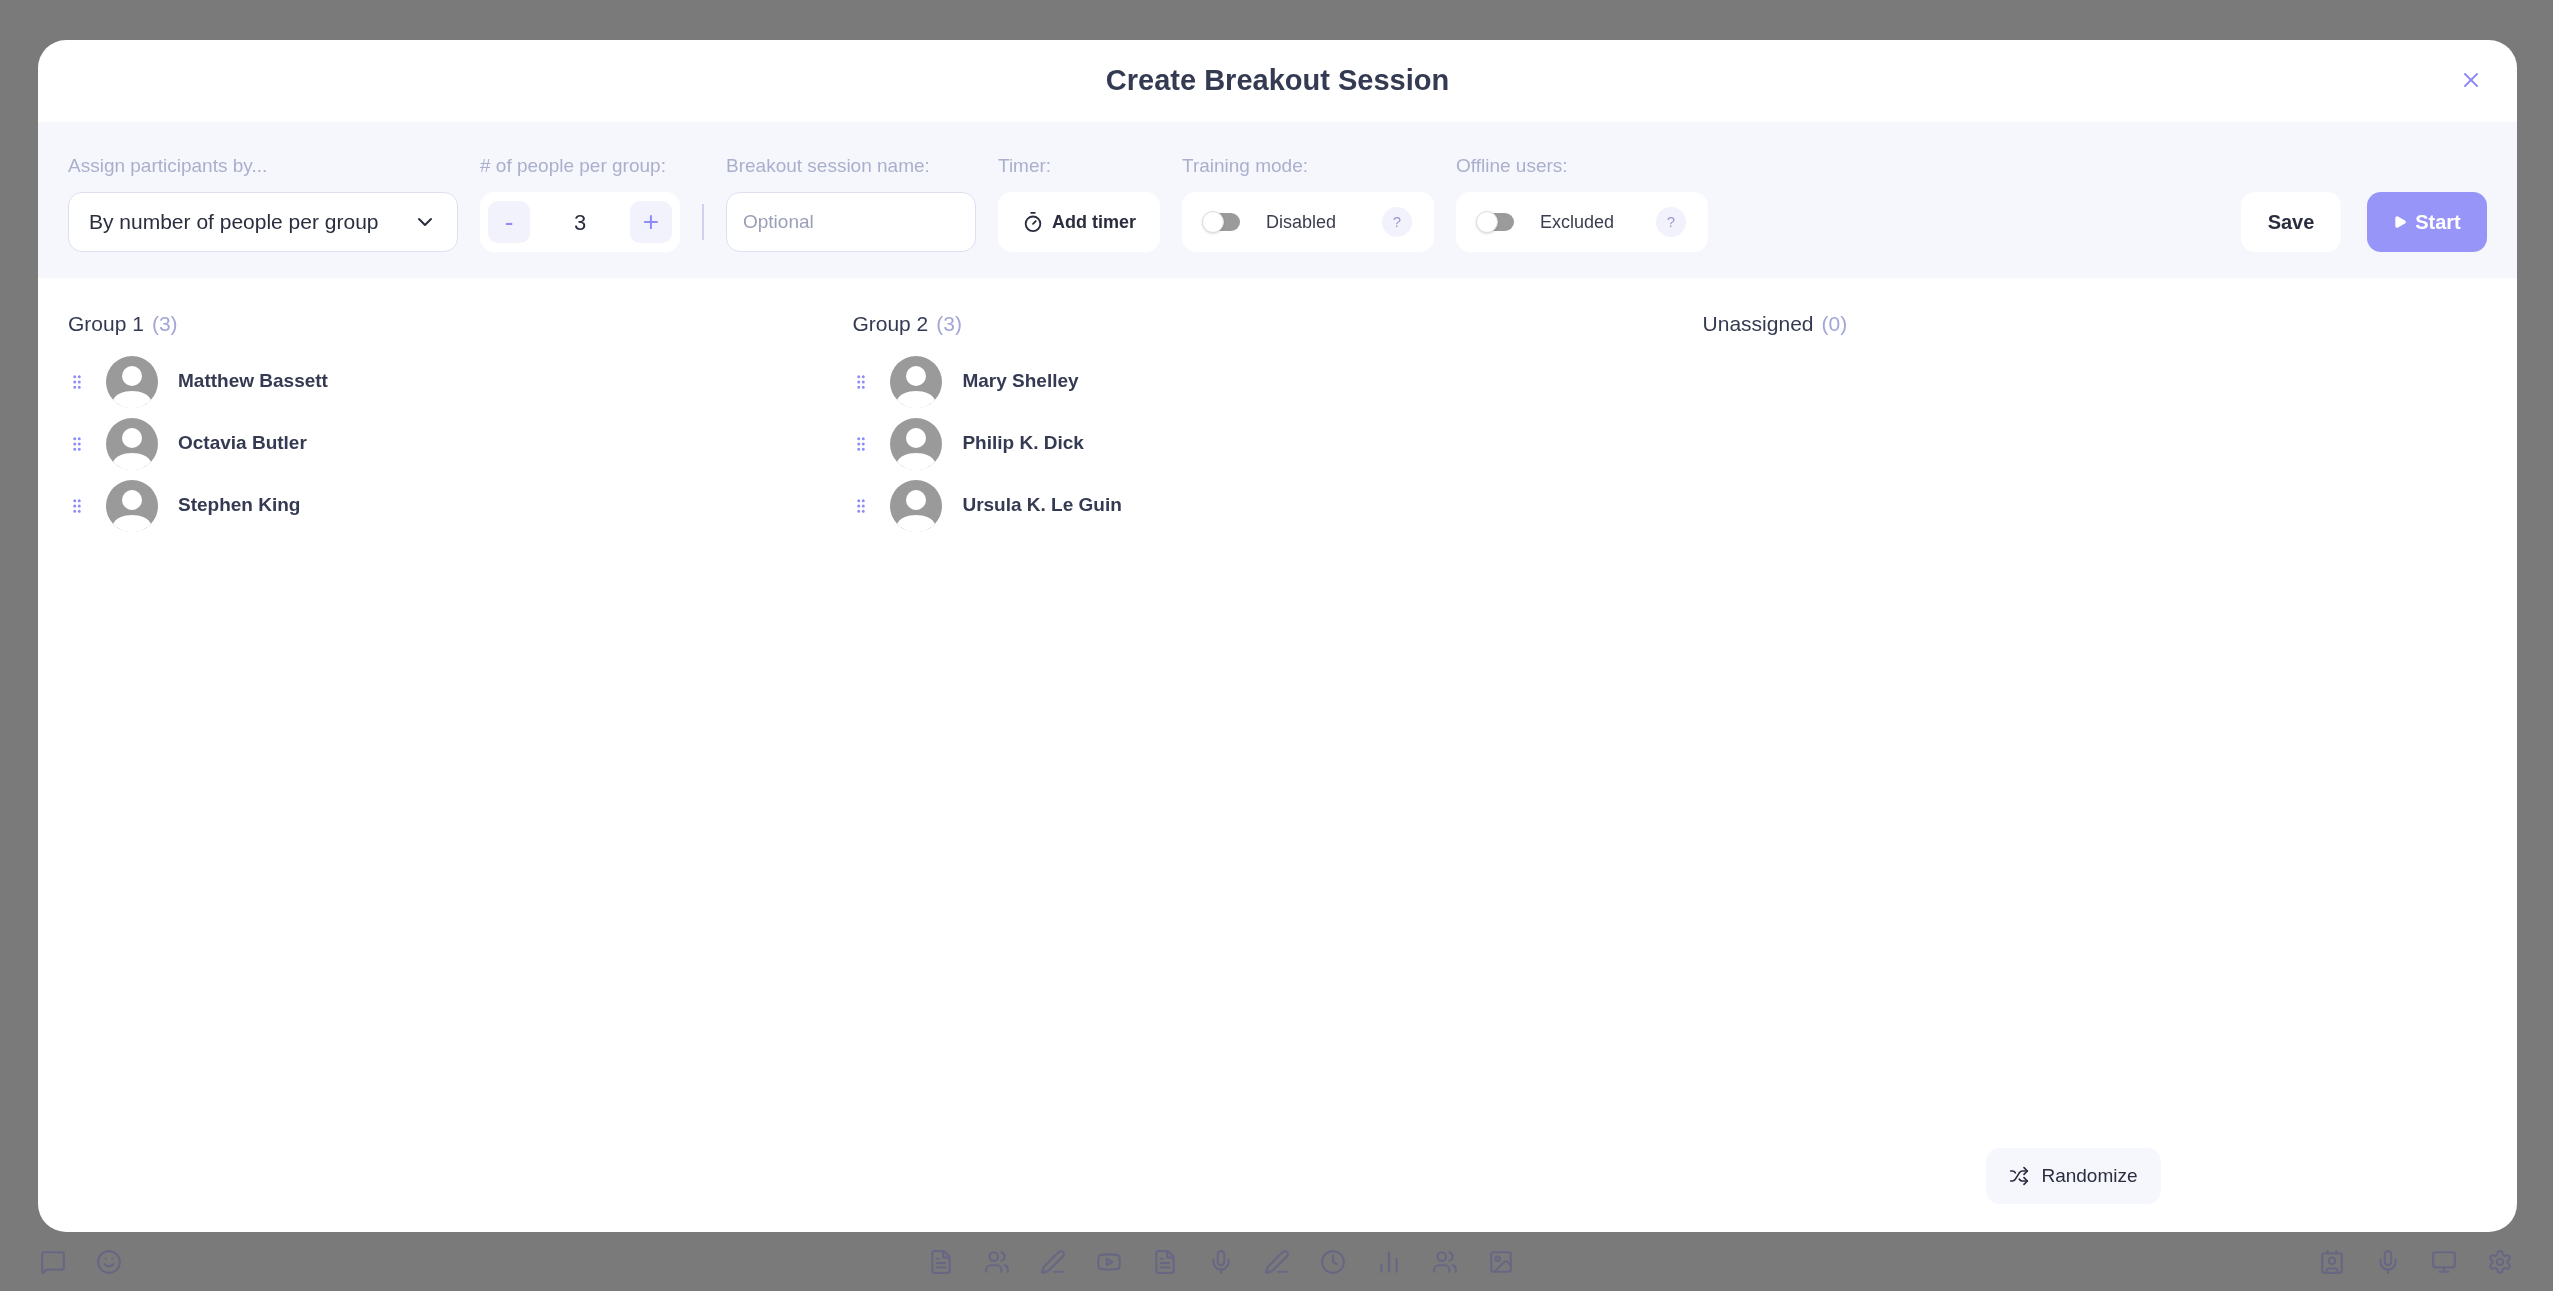  Describe the element at coordinates (2019, 1176) in the screenshot. I see `shuffle-icon` at that location.